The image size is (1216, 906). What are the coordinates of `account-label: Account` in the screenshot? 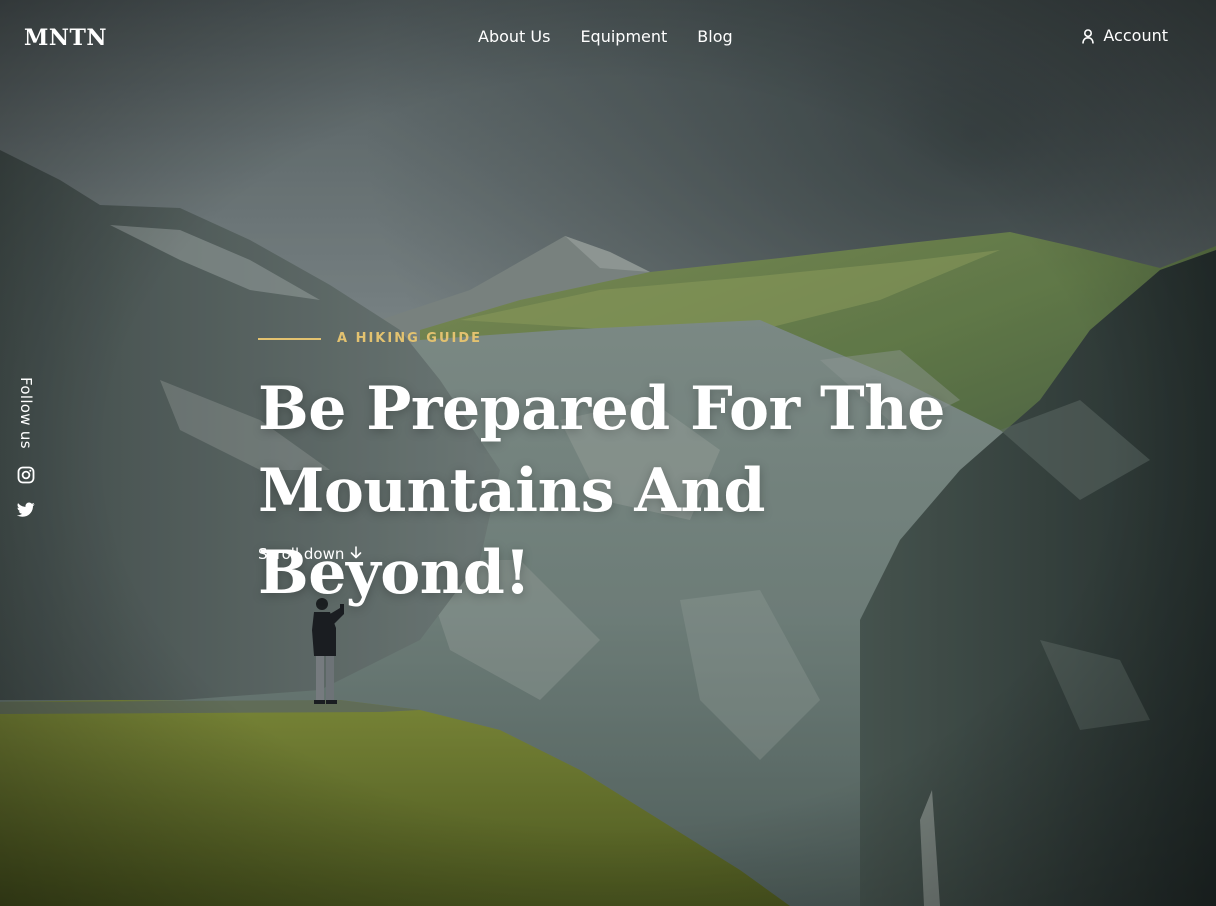 It's located at (1135, 35).